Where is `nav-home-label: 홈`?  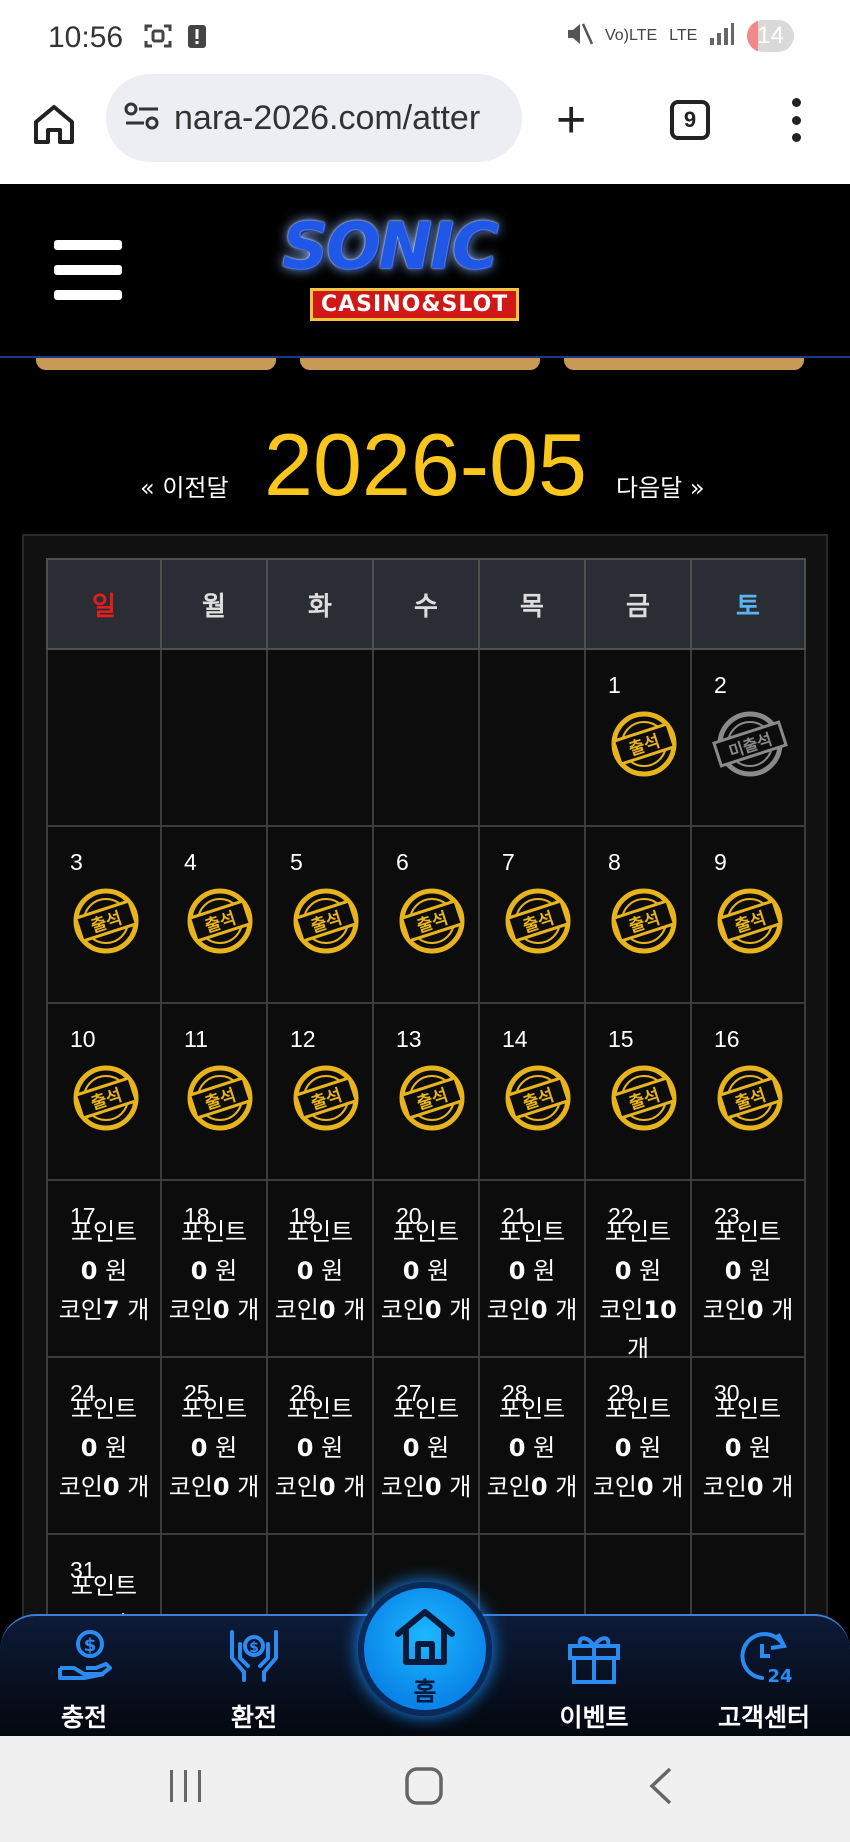
nav-home-label: 홈 is located at coordinates (425, 1691).